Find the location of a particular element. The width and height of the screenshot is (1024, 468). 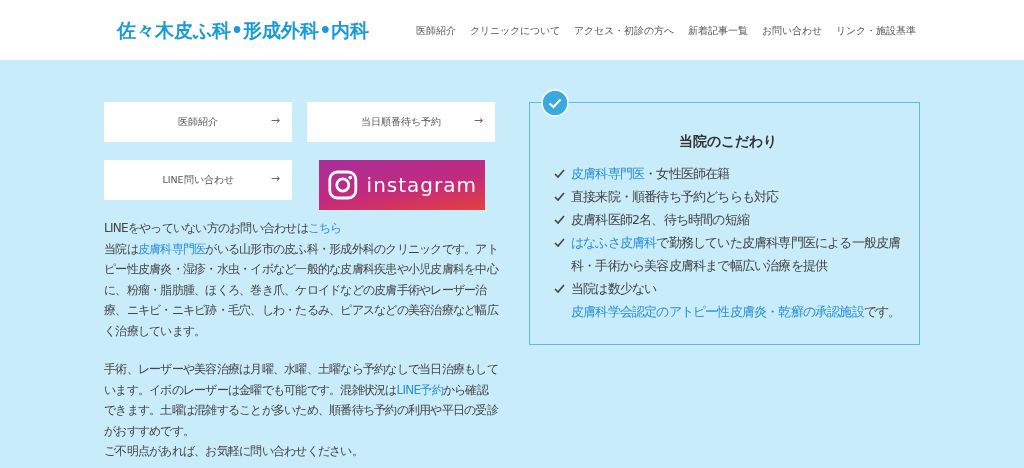

paragraph: 手術、レーザーや美容治療は月曜、水曜、土曜なら予約なしで当日治療もしています。イボのレーザーは金曜でも可能です。混雑状況はLINE予約から確認できます。土曜は混雑することが多いため、順番待ち予約の利用や平日の受診がおすすめです。 is located at coordinates (301, 400).